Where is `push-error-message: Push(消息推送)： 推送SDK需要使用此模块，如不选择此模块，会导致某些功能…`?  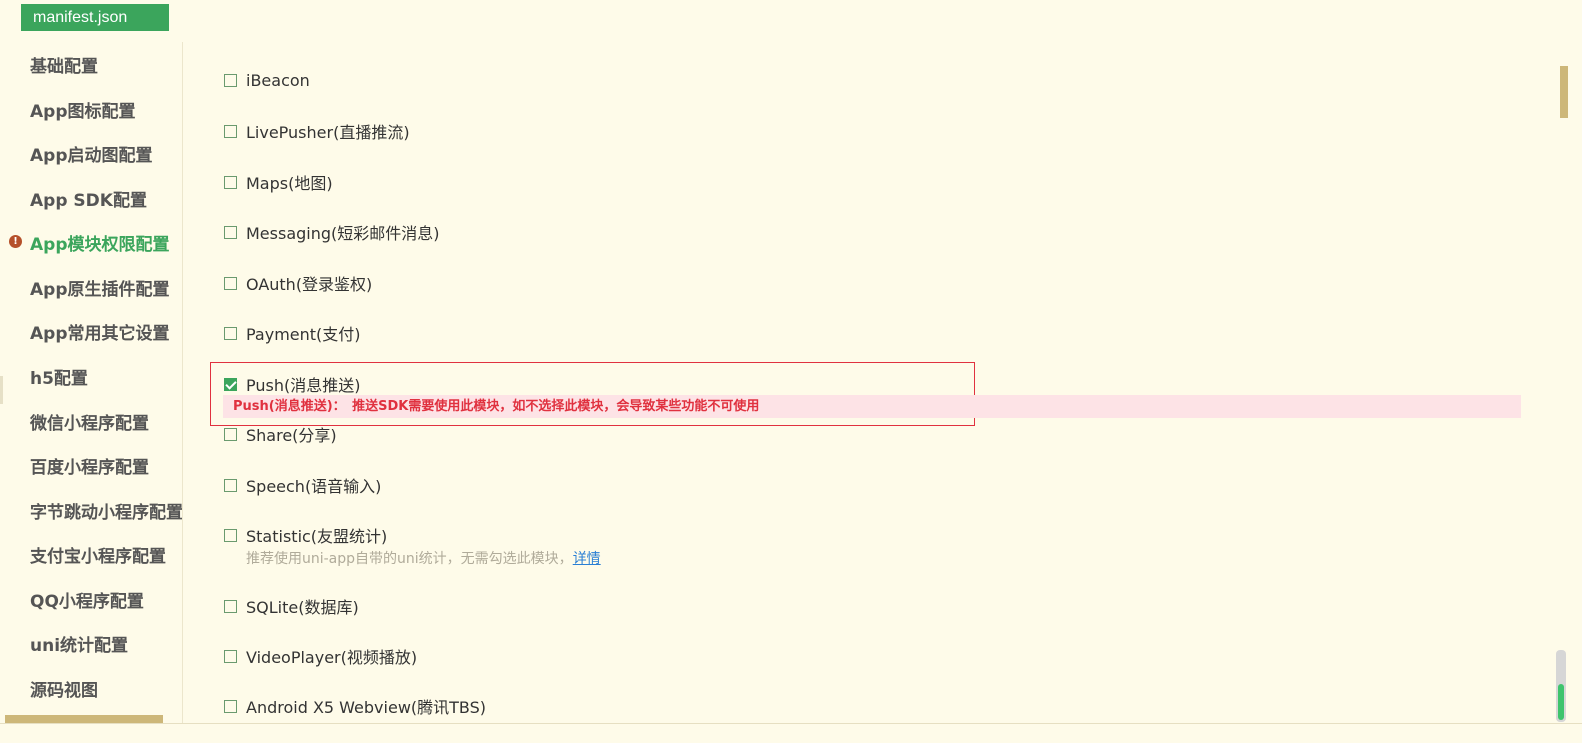
push-error-message: Push(消息推送)： 推送SDK需要使用此模块，如不选择此模块，会导致某些功能… is located at coordinates (872, 406).